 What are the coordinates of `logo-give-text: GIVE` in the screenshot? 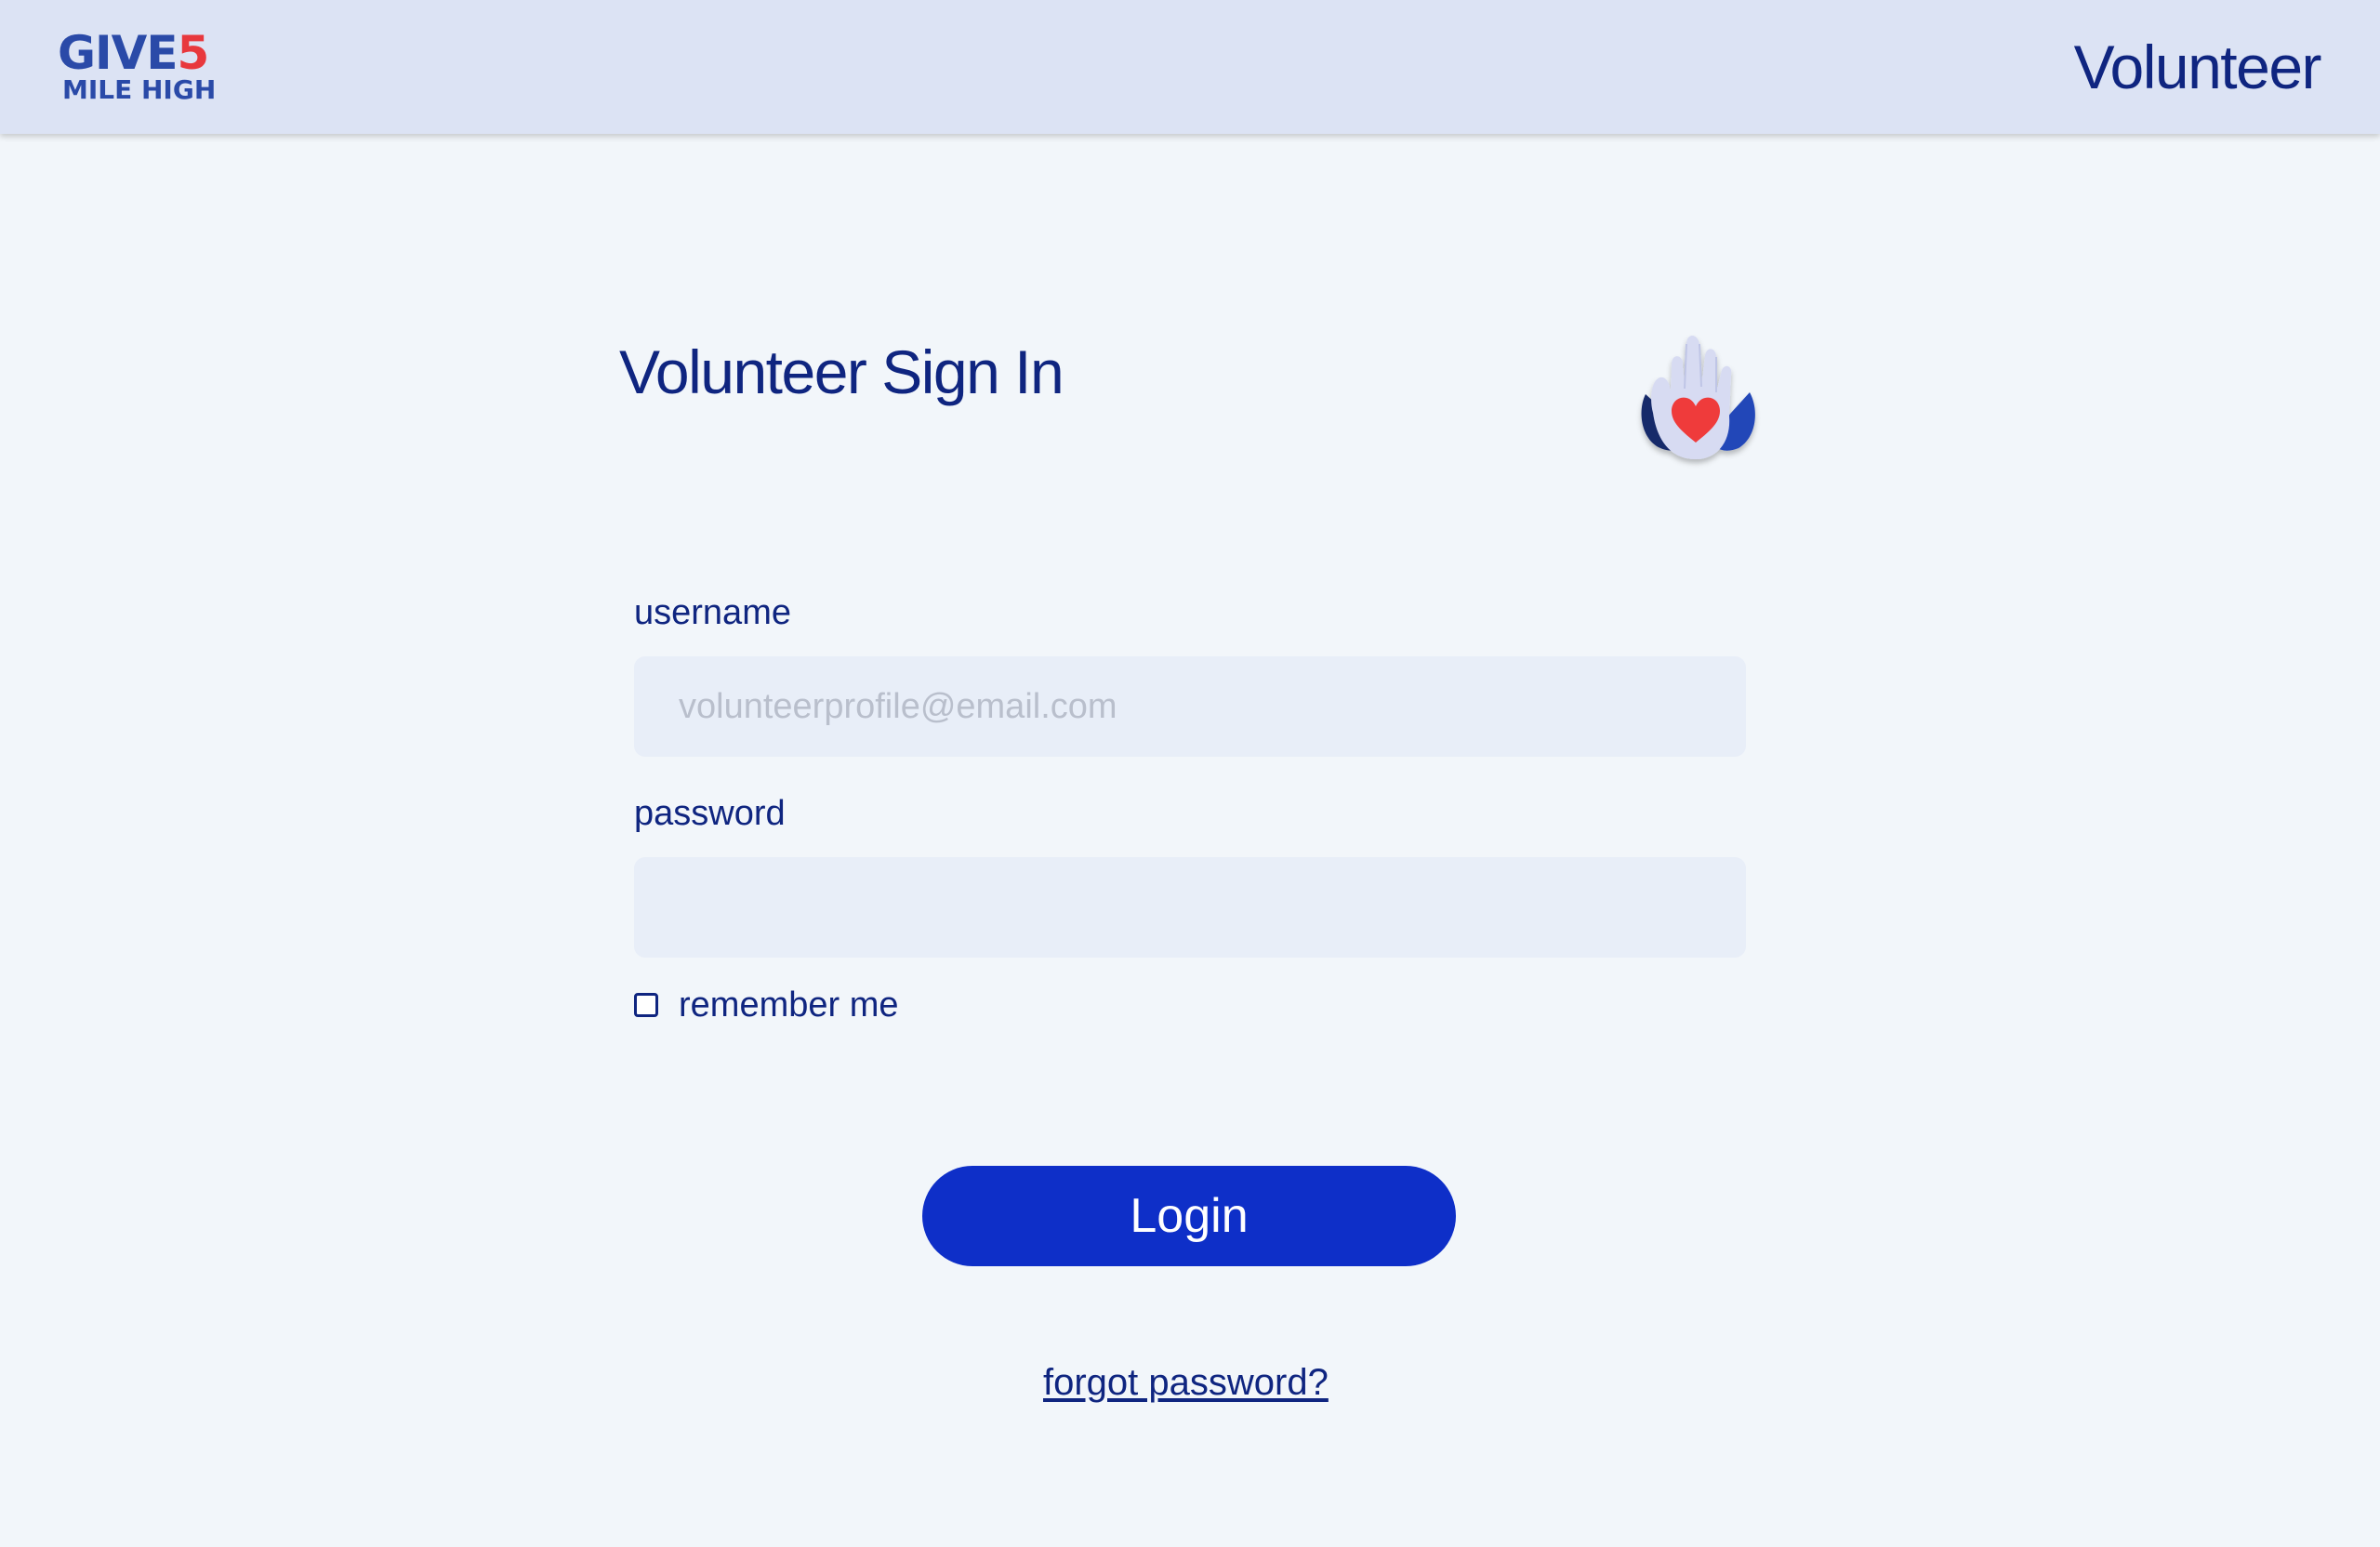 It's located at (118, 53).